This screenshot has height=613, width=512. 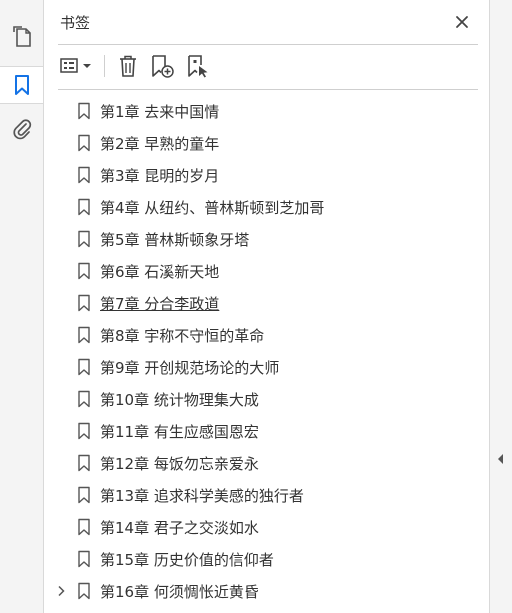 I want to click on bookmark-label: 第13章 追求科学美感的独行者, so click(x=202, y=495).